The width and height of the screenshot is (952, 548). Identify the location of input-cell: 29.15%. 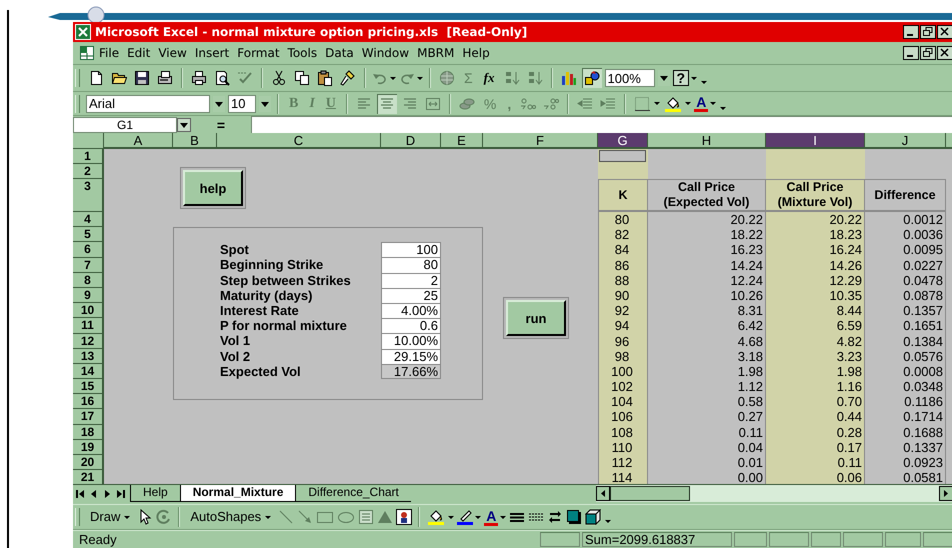
(411, 356).